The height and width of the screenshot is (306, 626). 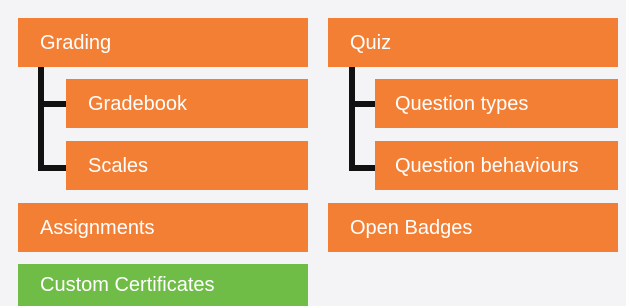 What do you see at coordinates (473, 42) in the screenshot?
I see `node-quiz: Quiz` at bounding box center [473, 42].